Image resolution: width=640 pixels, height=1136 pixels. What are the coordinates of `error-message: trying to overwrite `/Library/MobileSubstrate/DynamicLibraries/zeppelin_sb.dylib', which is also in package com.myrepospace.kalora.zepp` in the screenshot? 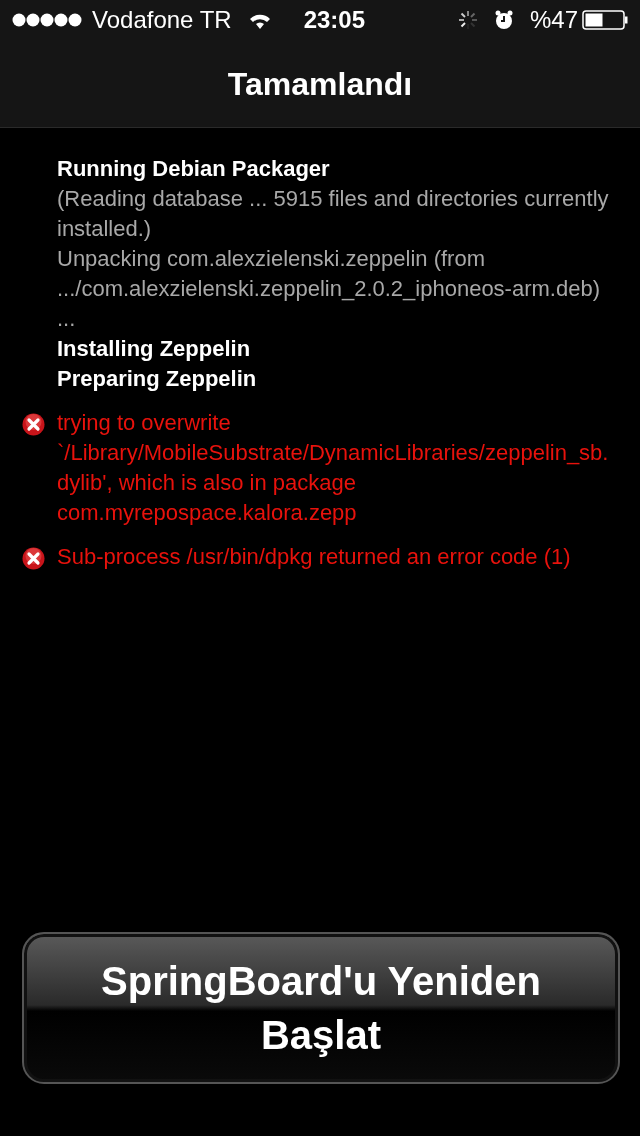 It's located at (333, 468).